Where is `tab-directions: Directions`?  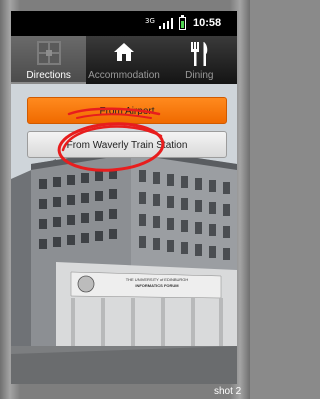
tab-directions: Directions is located at coordinates (49, 60).